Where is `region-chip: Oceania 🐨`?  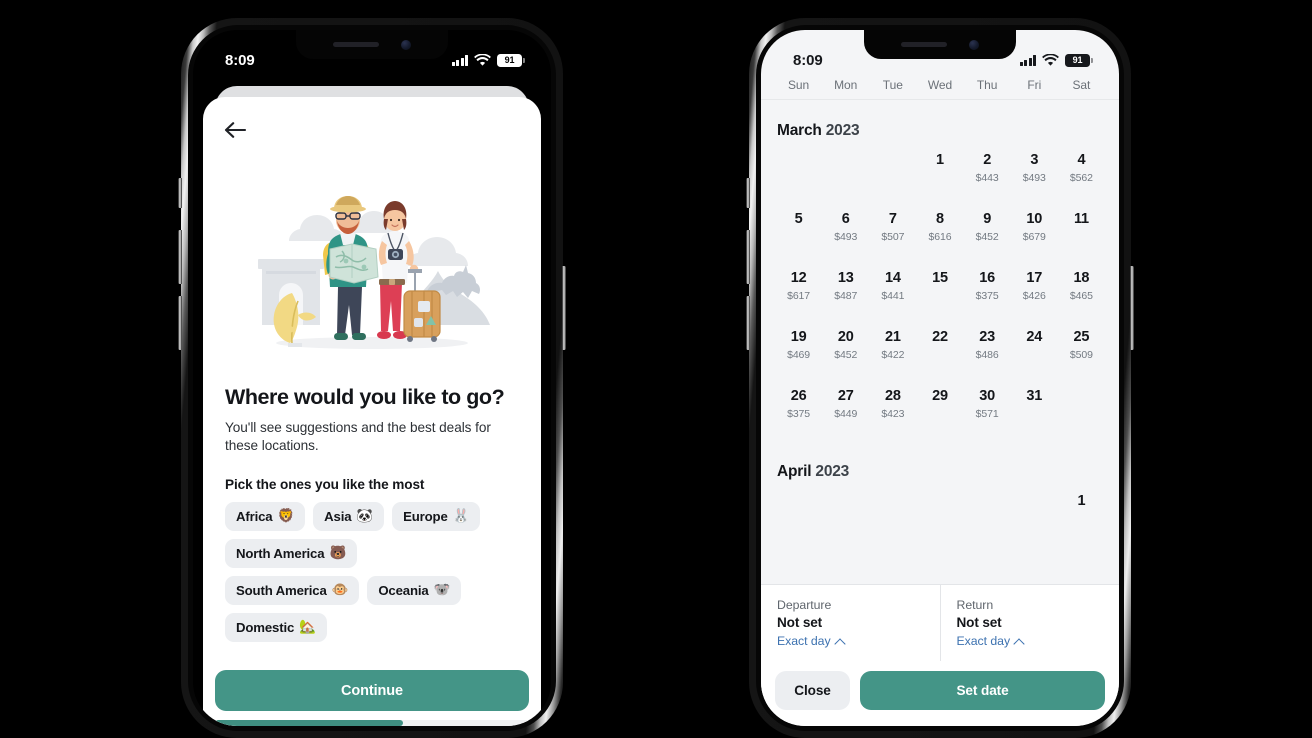
region-chip: Oceania 🐨 is located at coordinates (414, 590).